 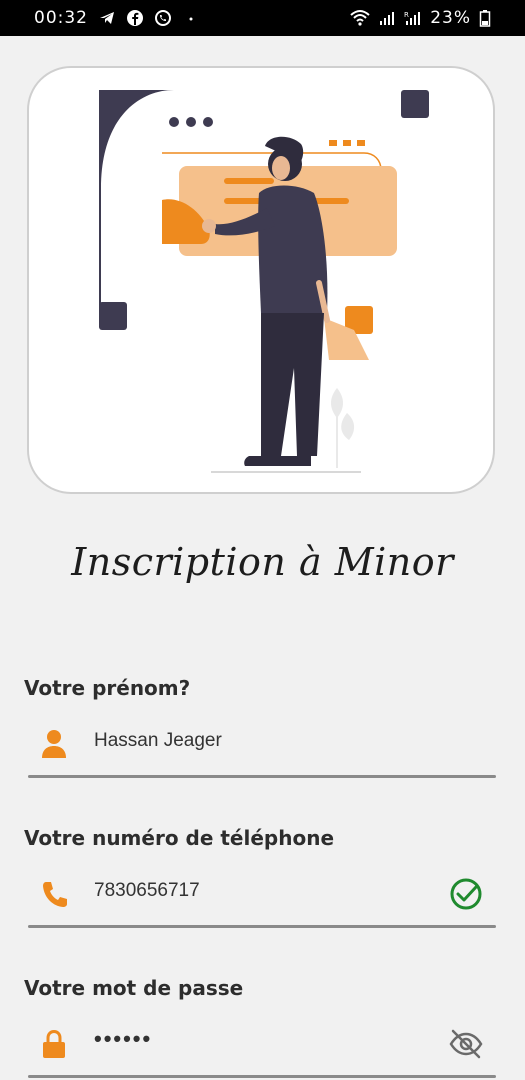 I want to click on phone-underline, so click(x=262, y=926).